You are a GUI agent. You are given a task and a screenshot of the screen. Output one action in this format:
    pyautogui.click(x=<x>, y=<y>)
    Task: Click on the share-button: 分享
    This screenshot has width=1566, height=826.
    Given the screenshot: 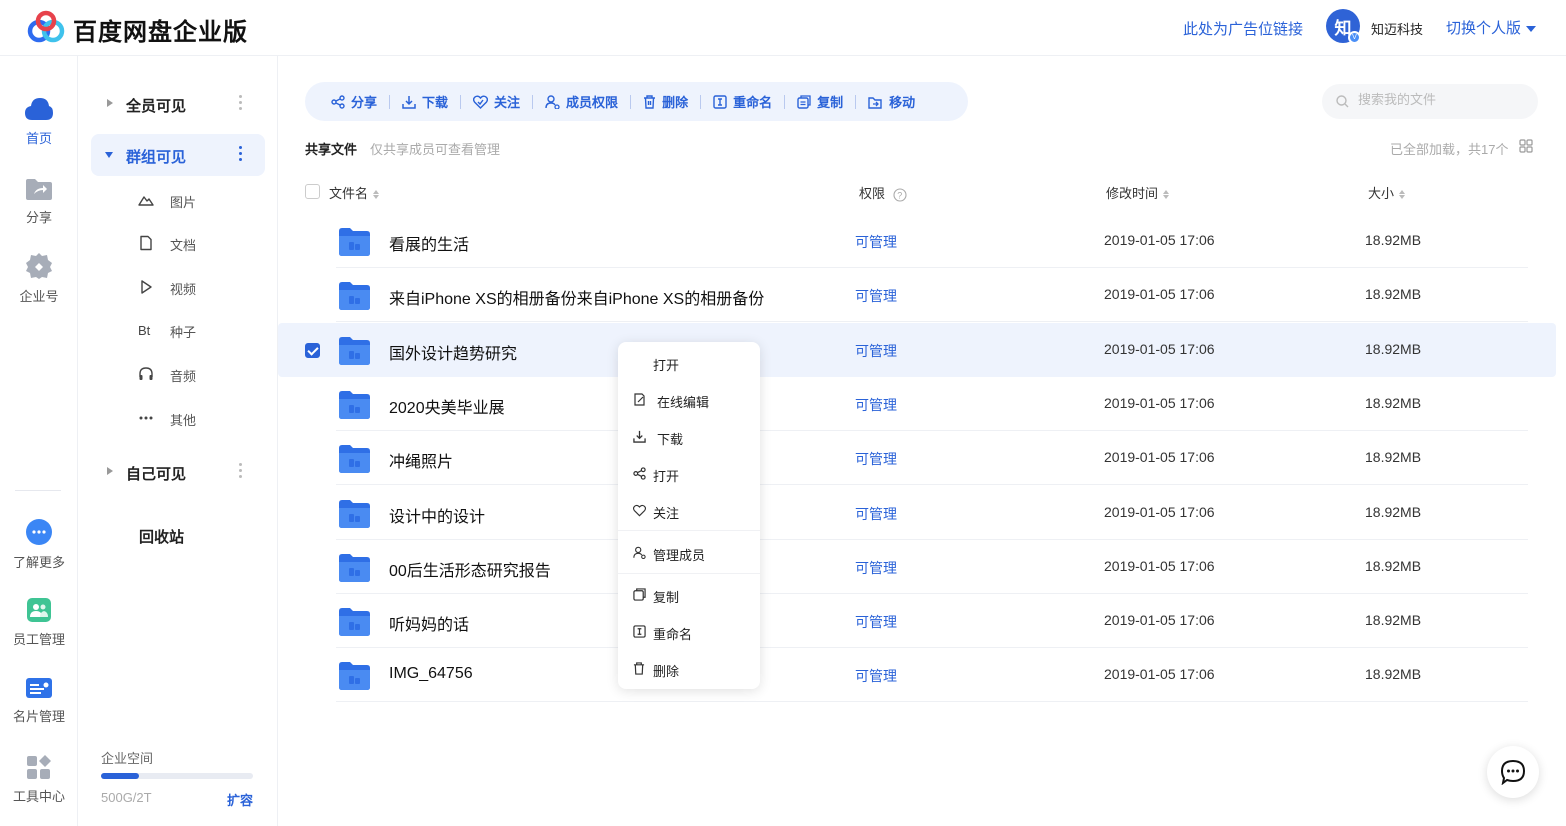 What is the action you would take?
    pyautogui.click(x=354, y=101)
    